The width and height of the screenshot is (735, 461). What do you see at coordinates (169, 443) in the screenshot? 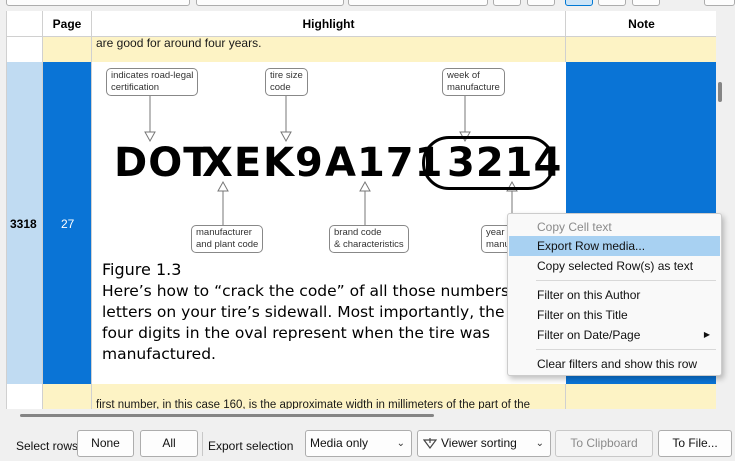
I see `select-all-button: All` at bounding box center [169, 443].